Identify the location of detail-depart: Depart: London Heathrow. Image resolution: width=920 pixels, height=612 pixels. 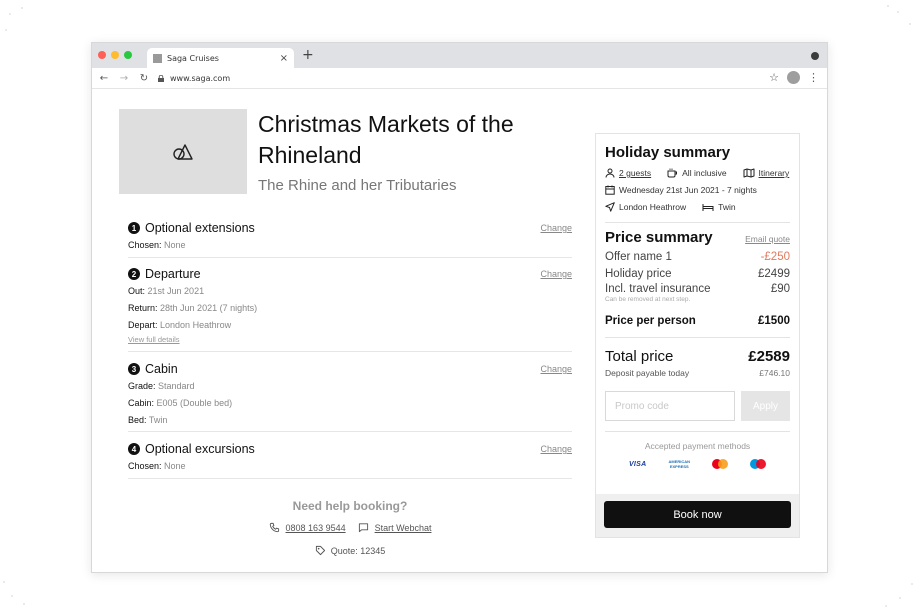
(180, 325).